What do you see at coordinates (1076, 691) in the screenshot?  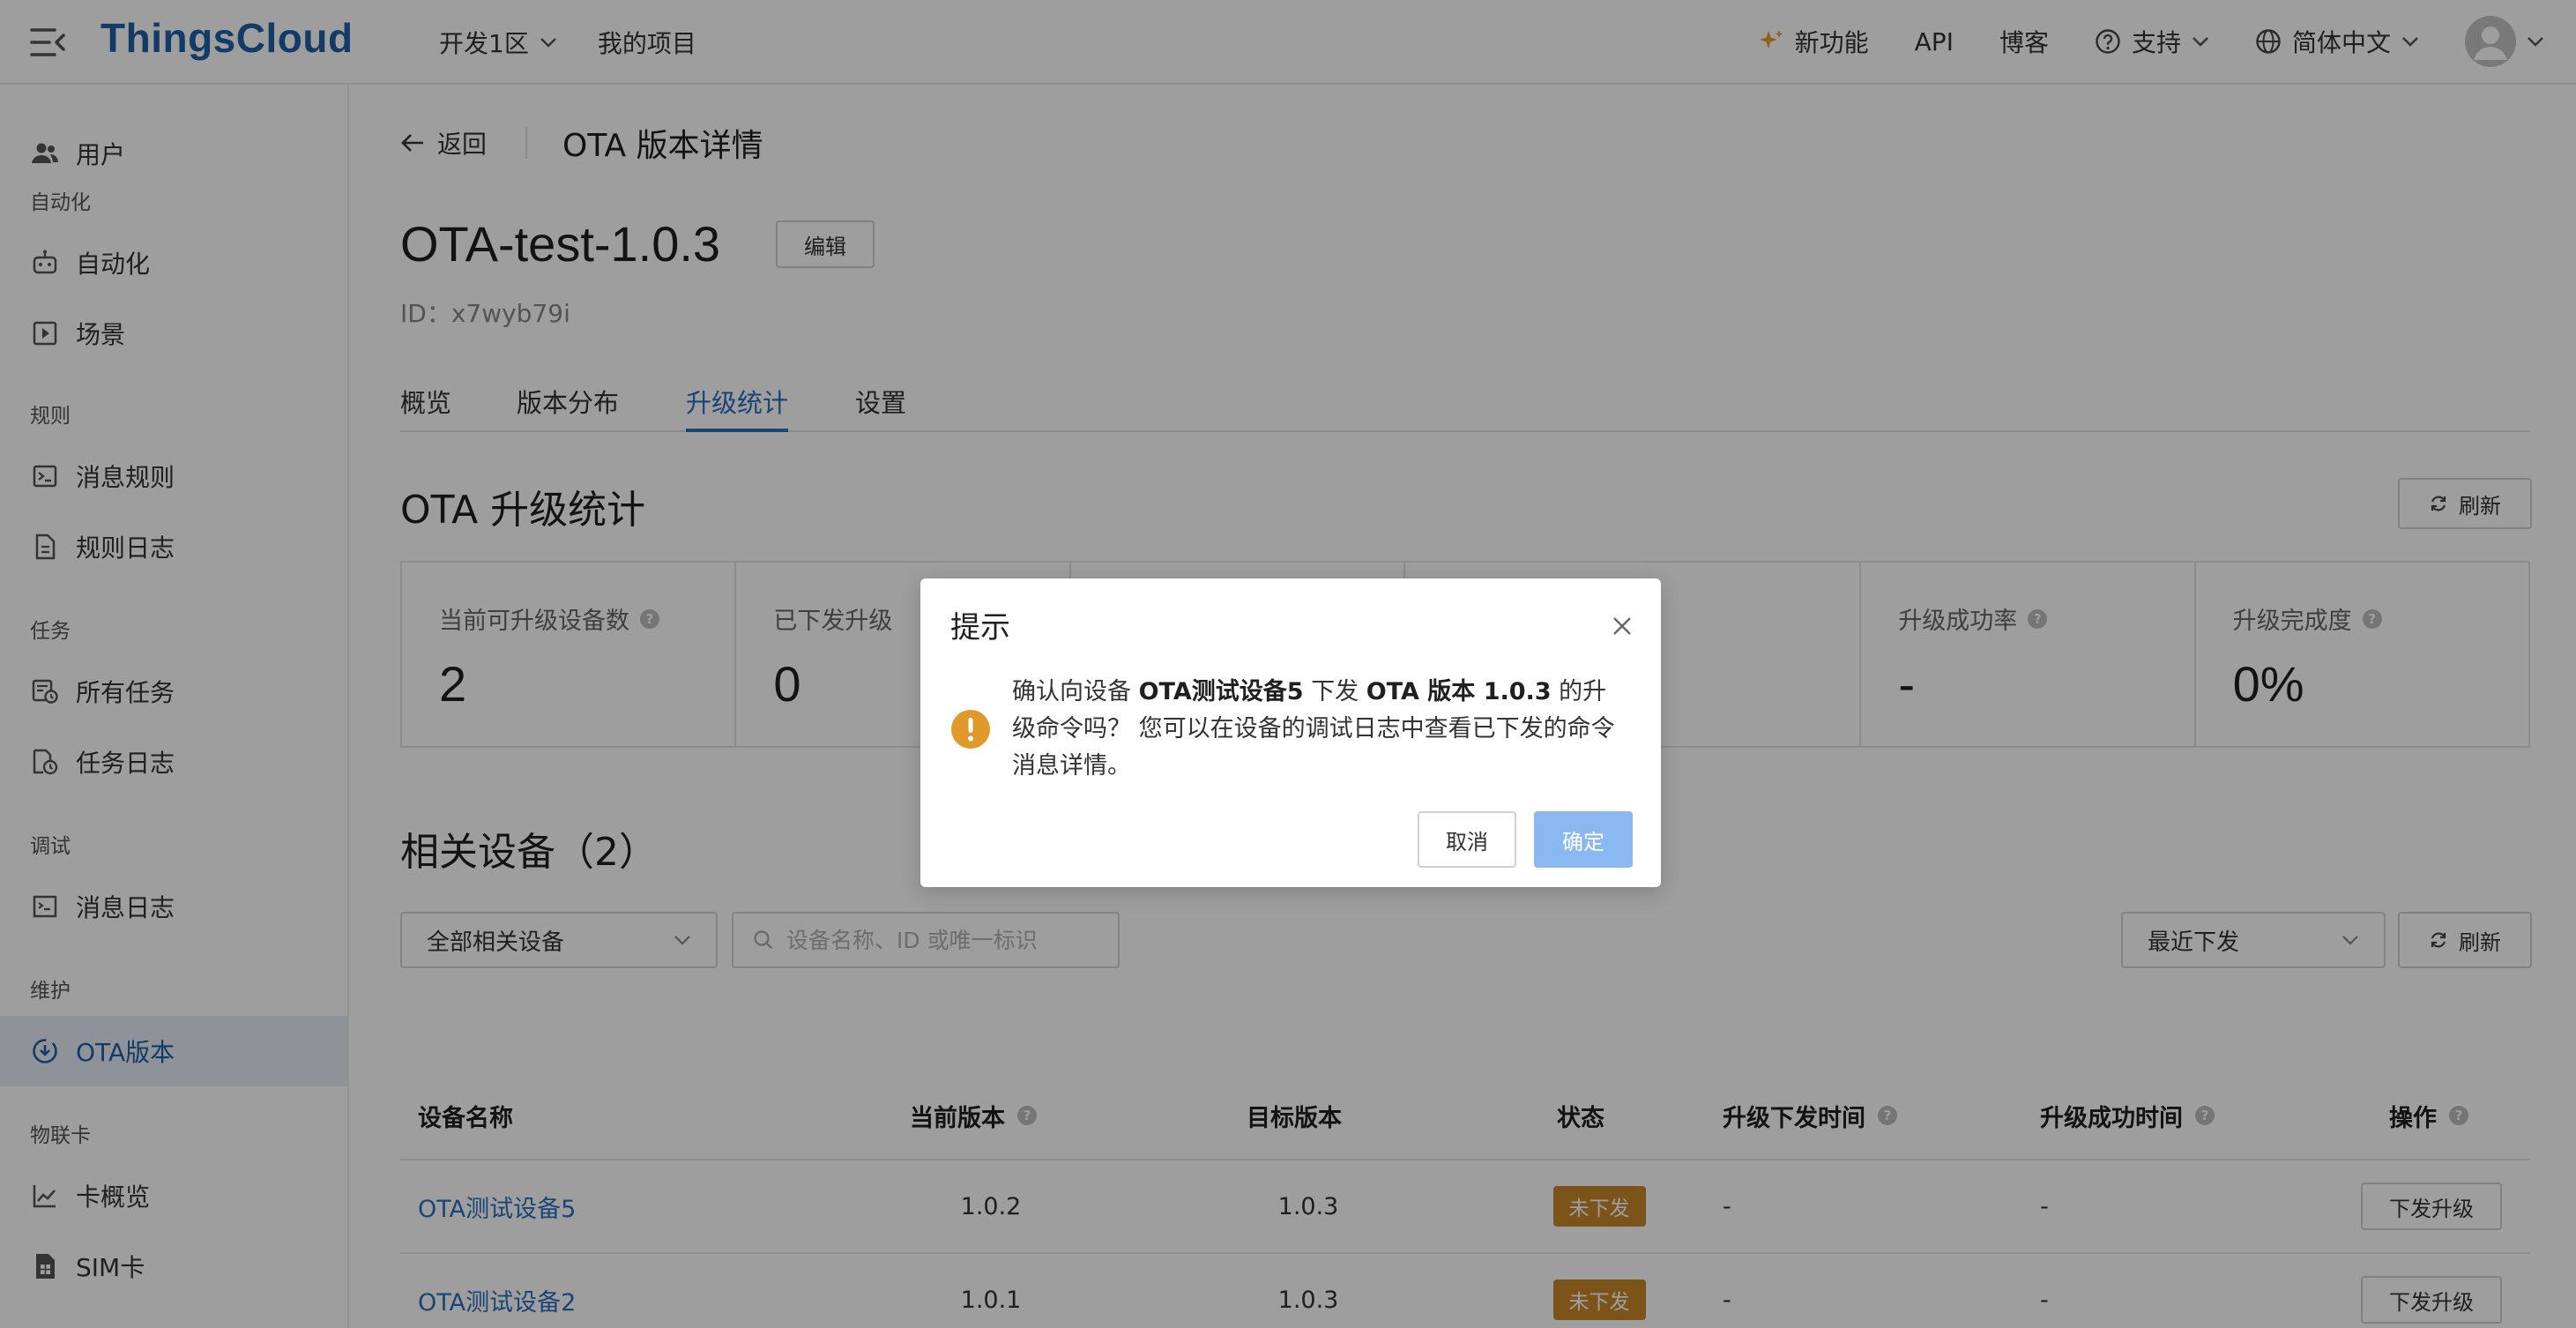 I see `message-text: 确认向设备` at bounding box center [1076, 691].